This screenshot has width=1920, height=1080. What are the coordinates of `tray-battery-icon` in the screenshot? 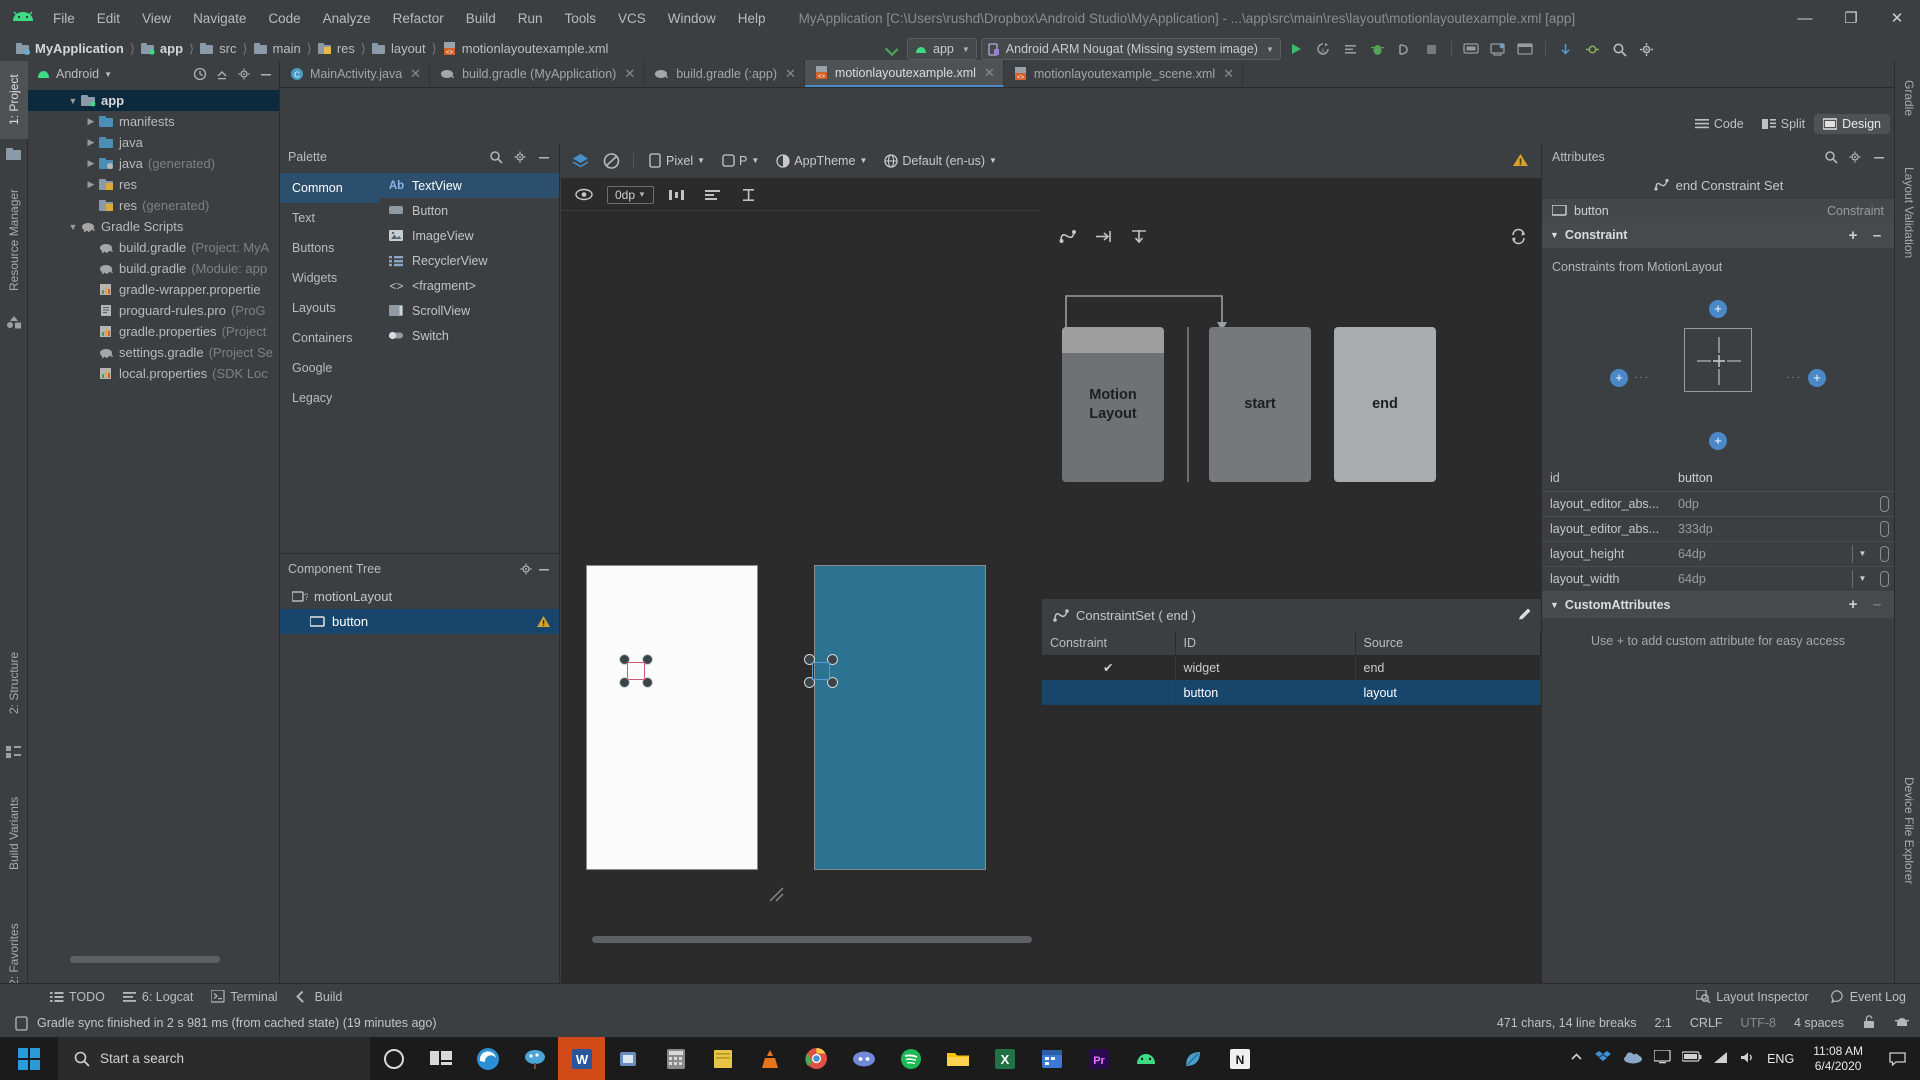 It's located at (1691, 1058).